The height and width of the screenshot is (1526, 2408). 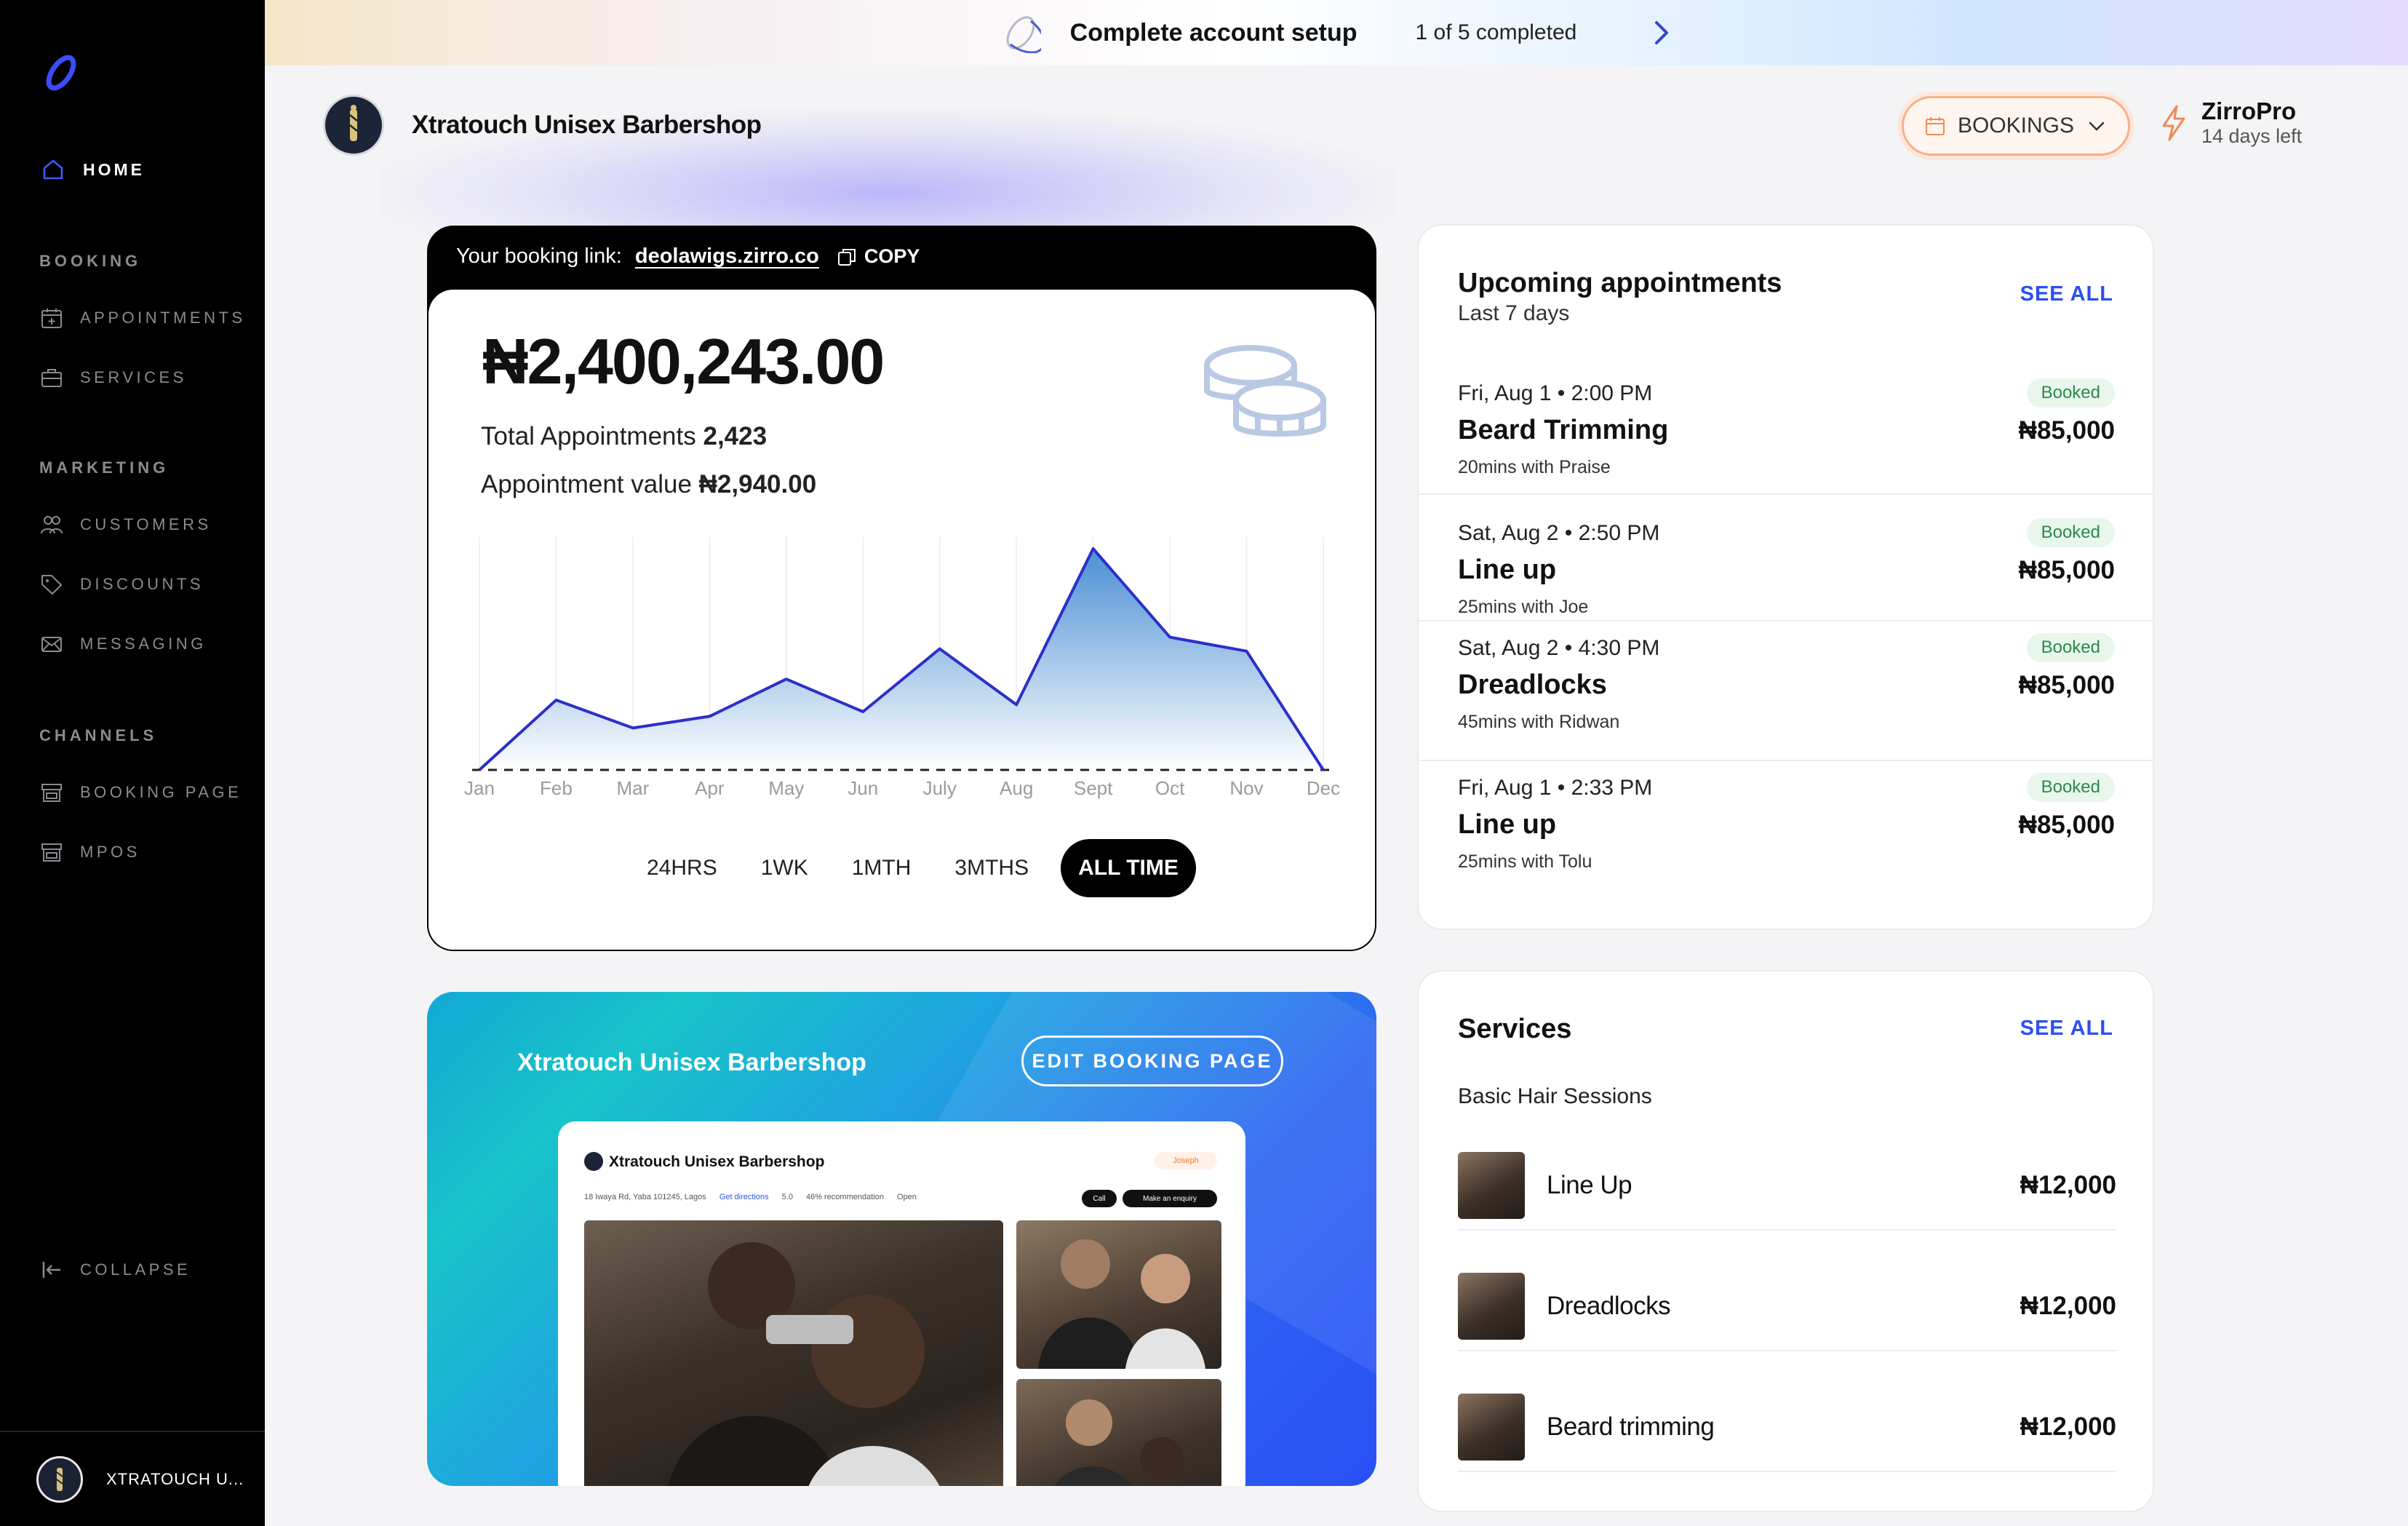 I want to click on booking-link-label: Your booking link:, so click(x=539, y=256).